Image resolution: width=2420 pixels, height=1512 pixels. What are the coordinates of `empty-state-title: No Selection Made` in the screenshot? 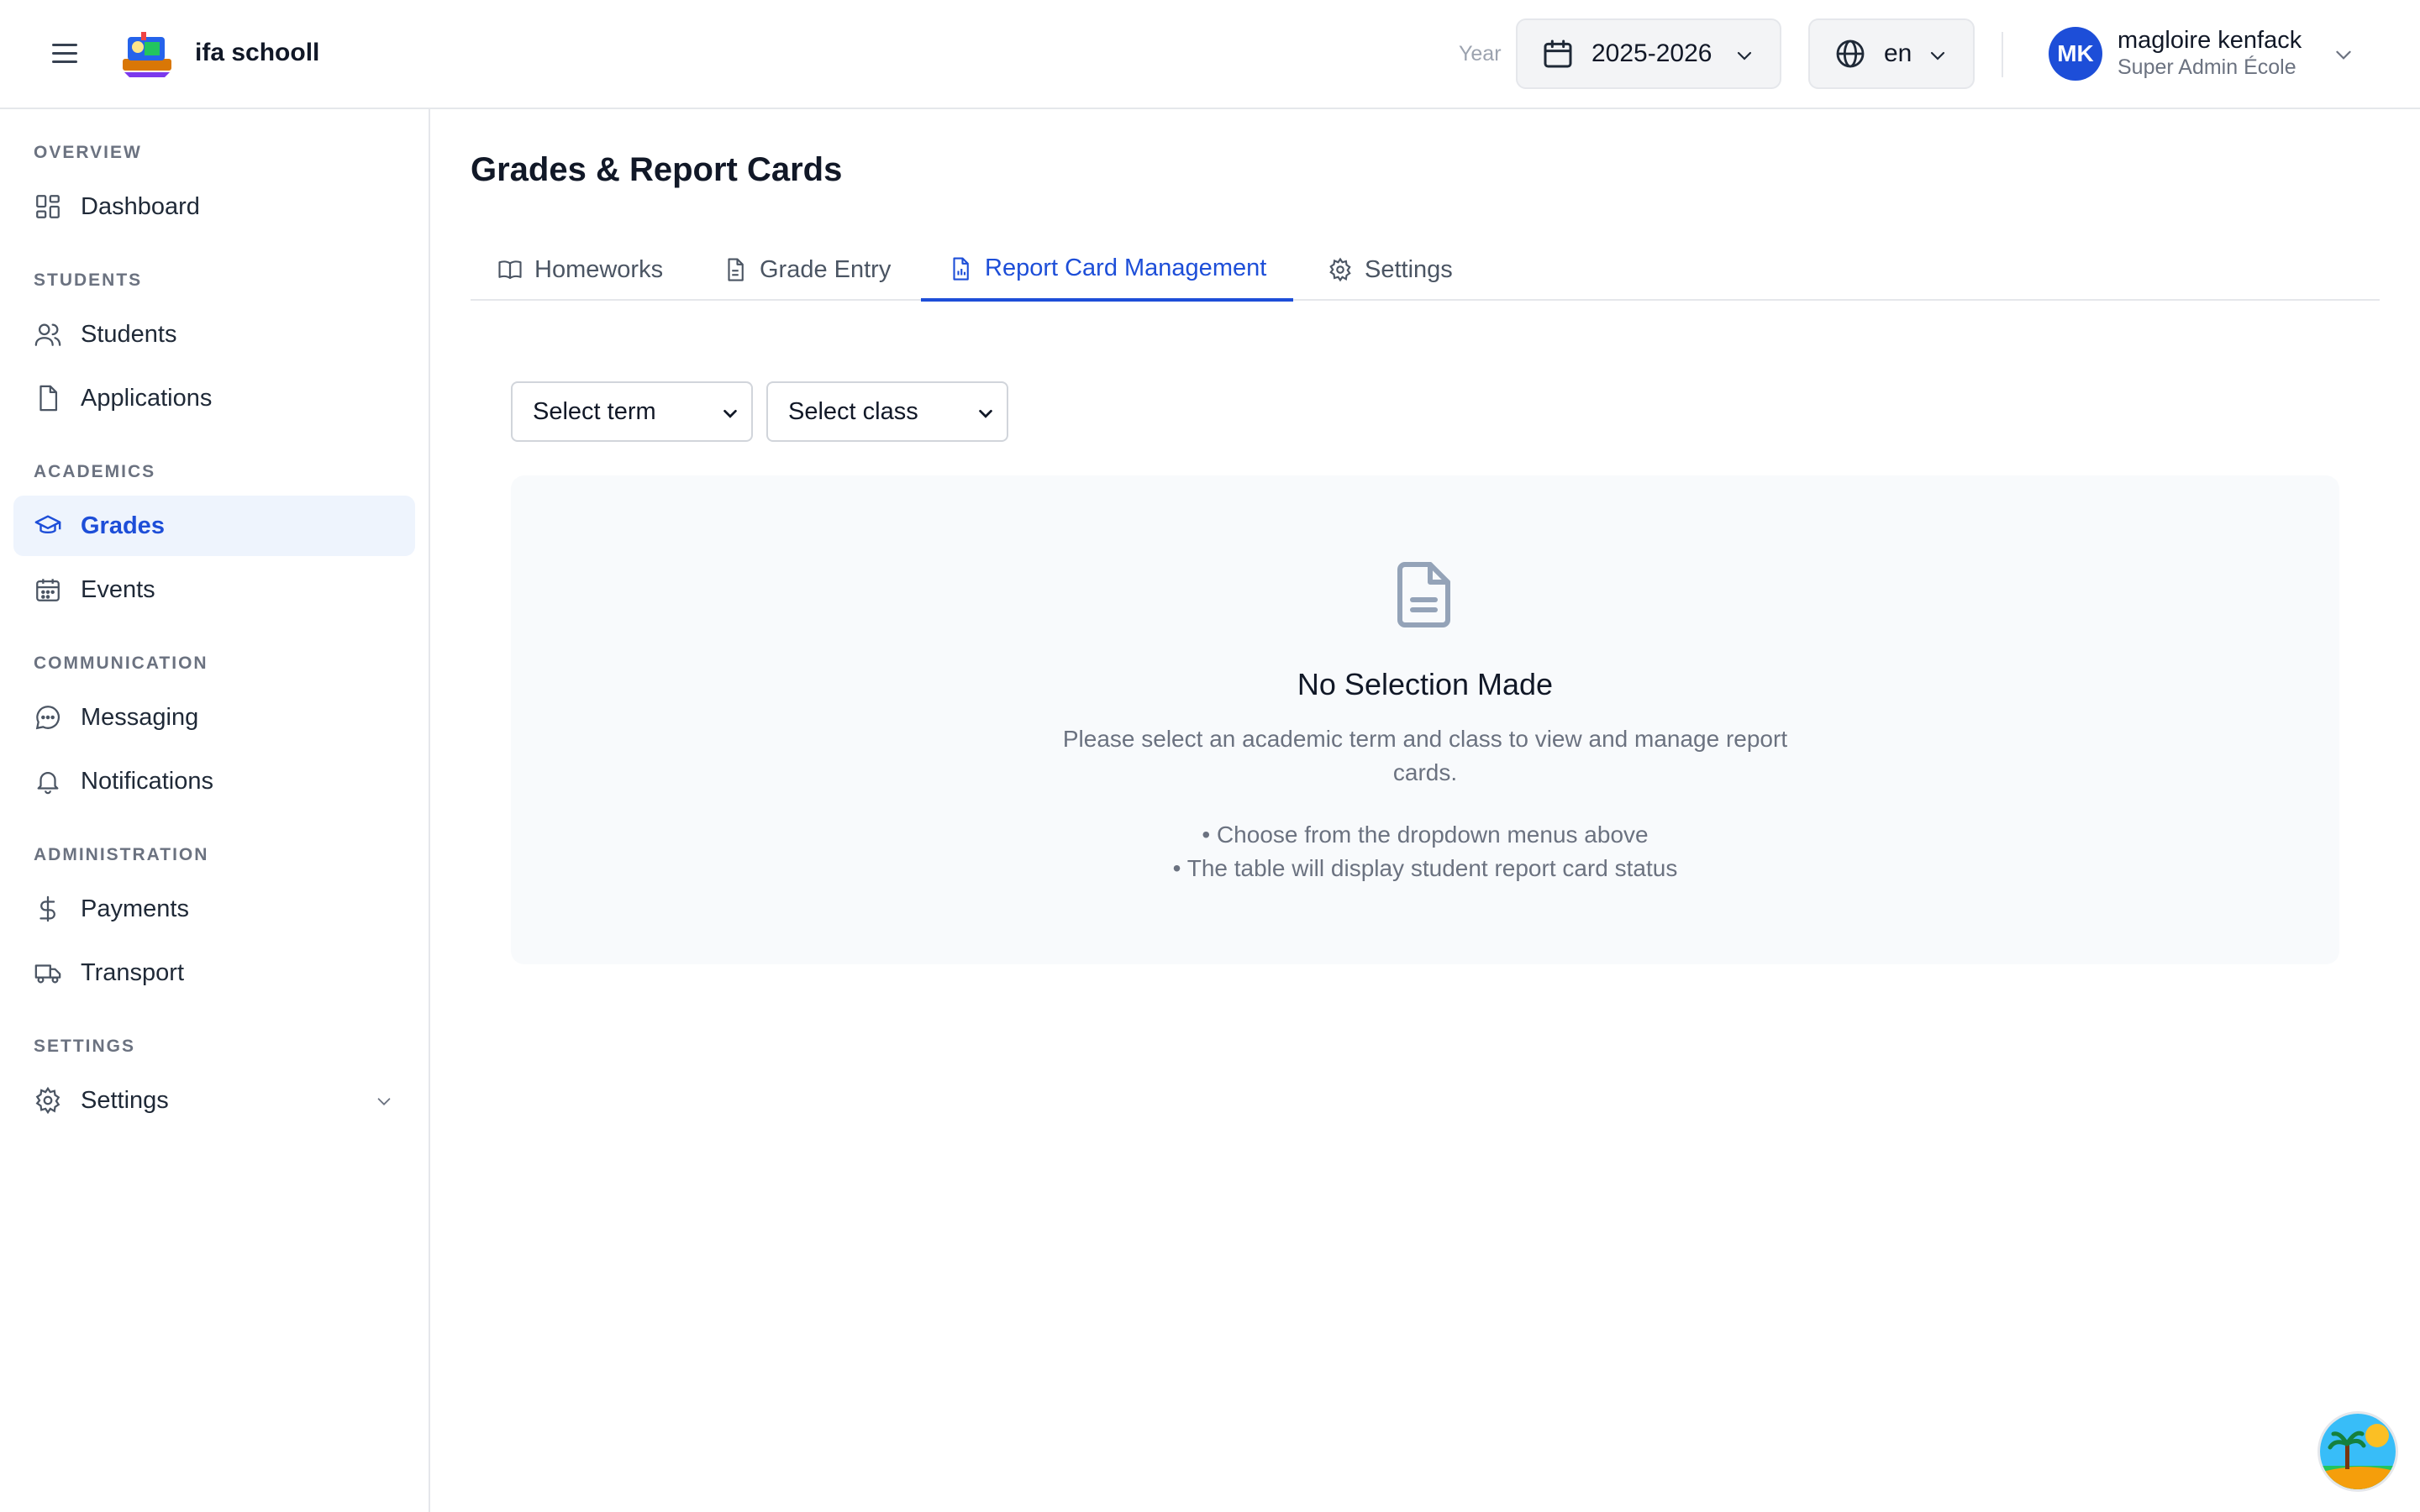 It's located at (1425, 684).